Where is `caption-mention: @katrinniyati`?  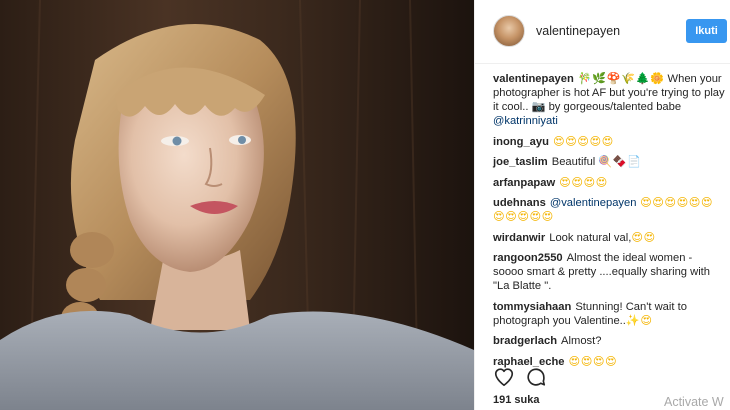
caption-mention: @katrinniyati is located at coordinates (525, 121).